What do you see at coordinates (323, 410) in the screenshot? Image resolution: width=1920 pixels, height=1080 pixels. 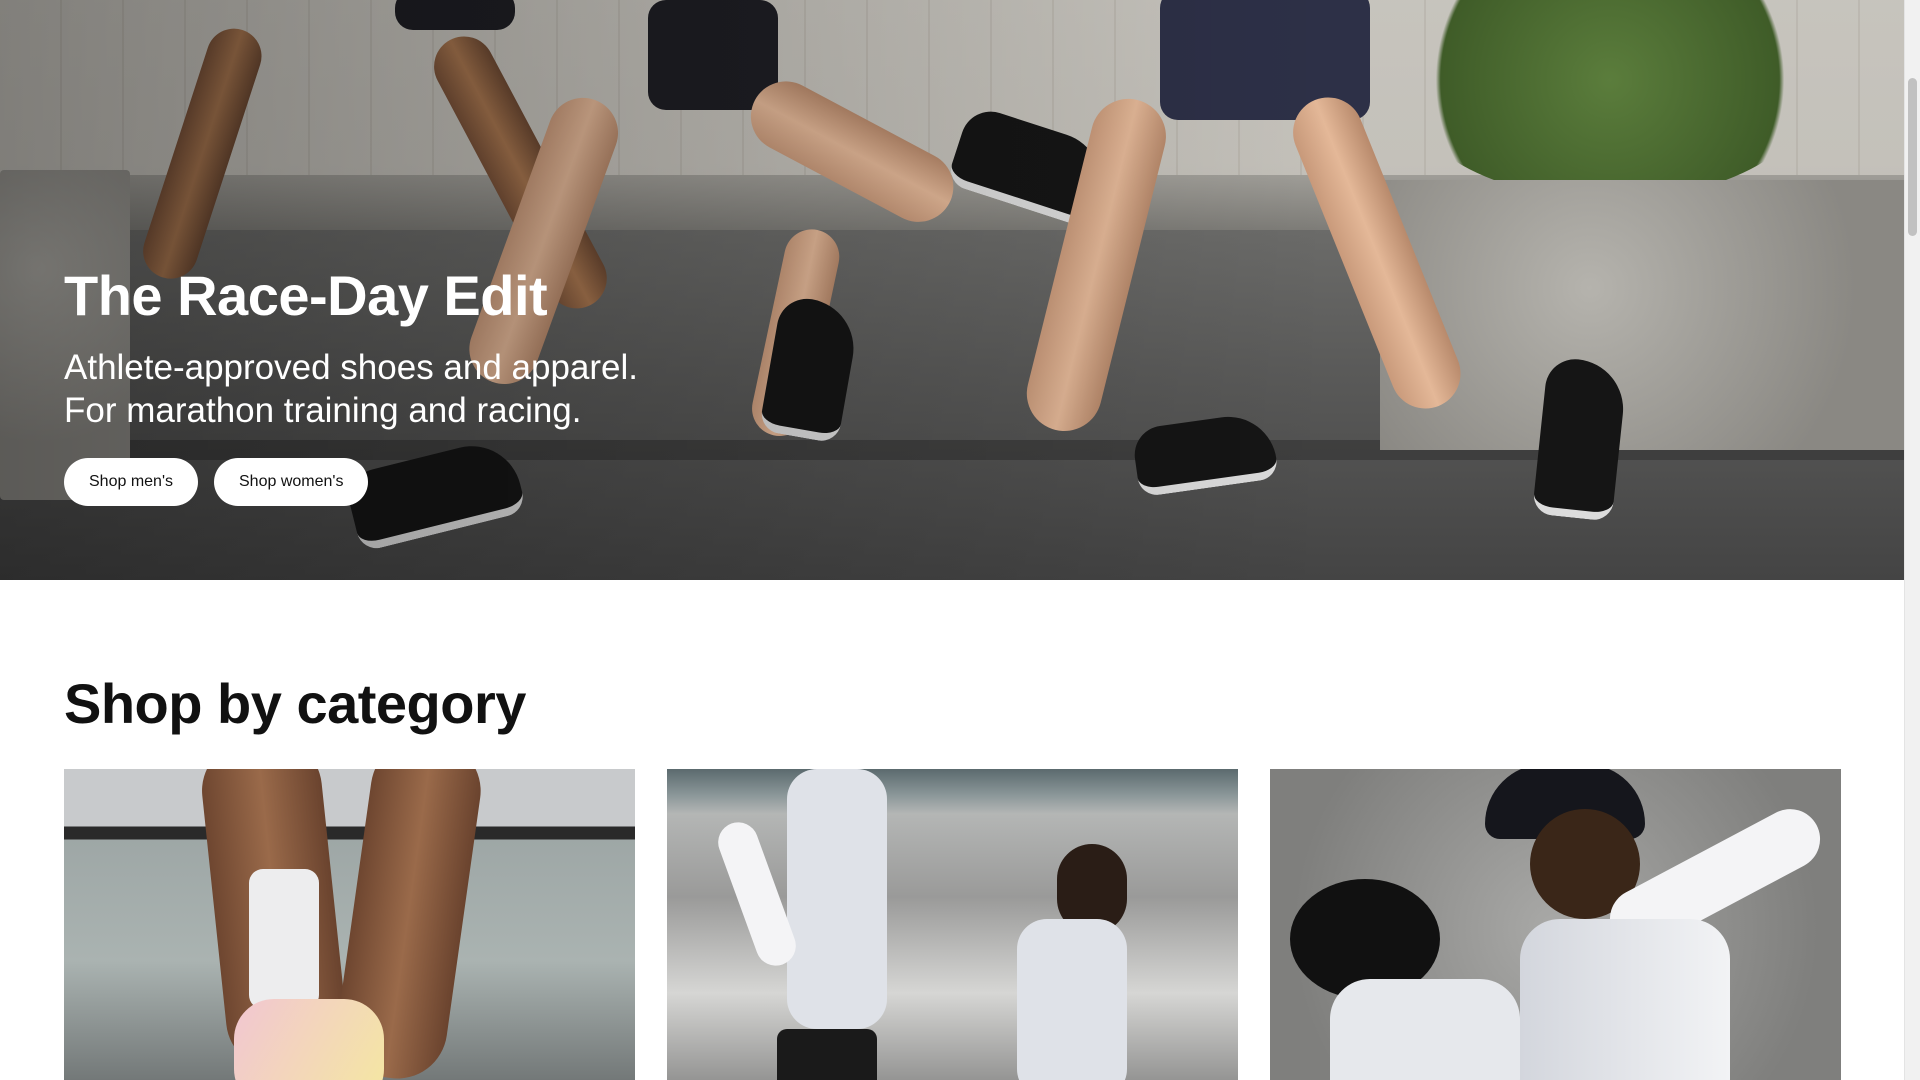 I see `hero-subtitle-line2: For marathon training and racing.` at bounding box center [323, 410].